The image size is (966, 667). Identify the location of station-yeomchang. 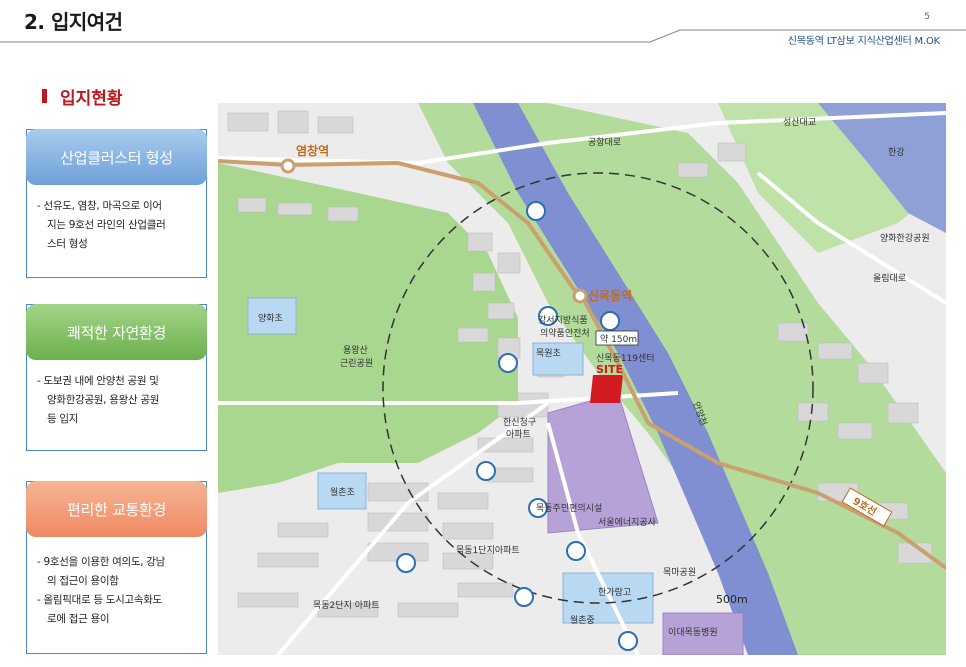
(288, 166).